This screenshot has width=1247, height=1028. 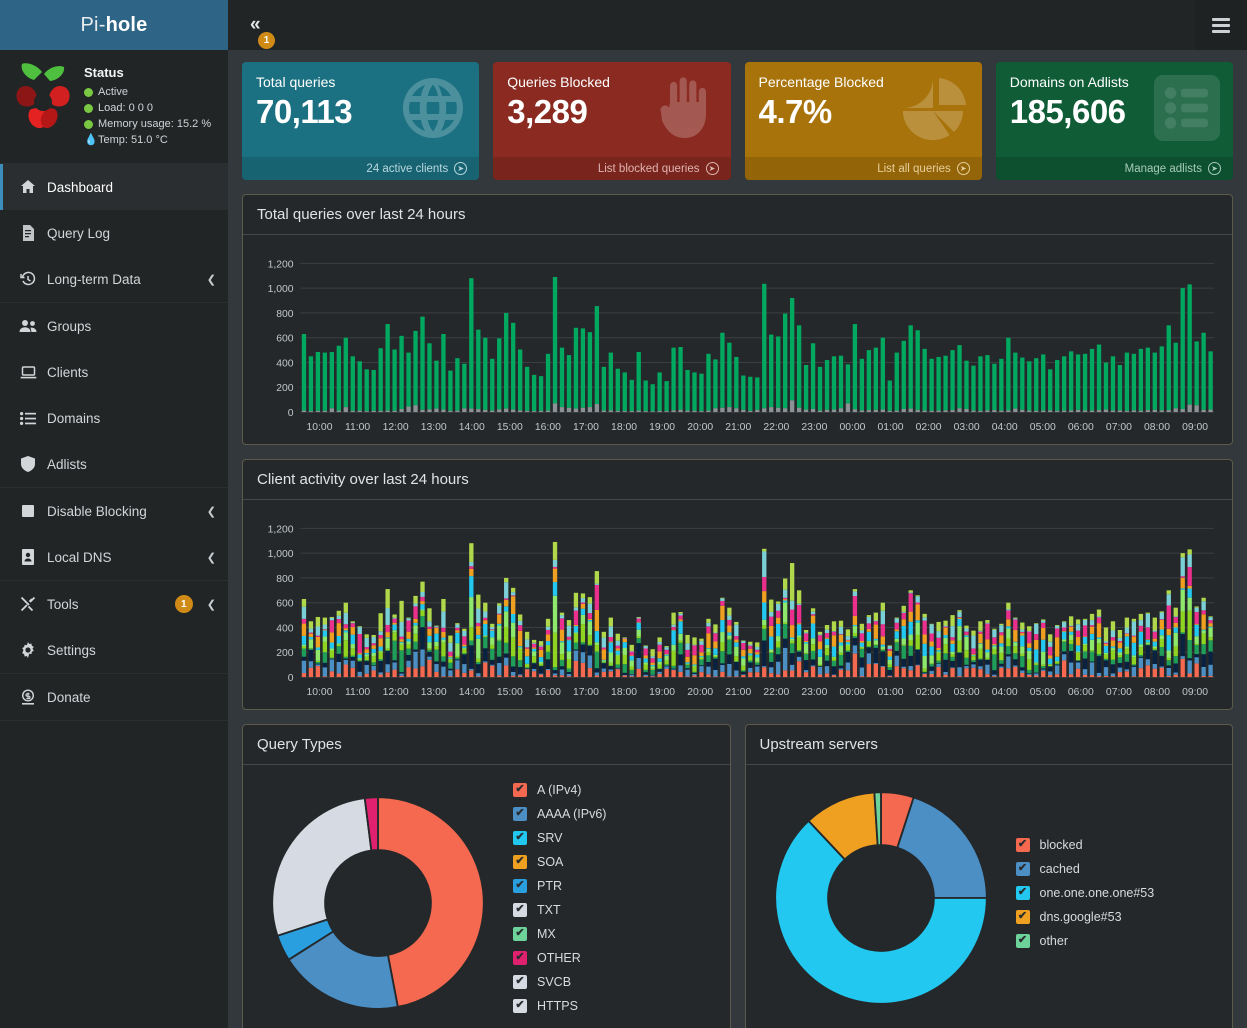 I want to click on nav-group-4: Tools 1 ❮ Settings, so click(x=114, y=627).